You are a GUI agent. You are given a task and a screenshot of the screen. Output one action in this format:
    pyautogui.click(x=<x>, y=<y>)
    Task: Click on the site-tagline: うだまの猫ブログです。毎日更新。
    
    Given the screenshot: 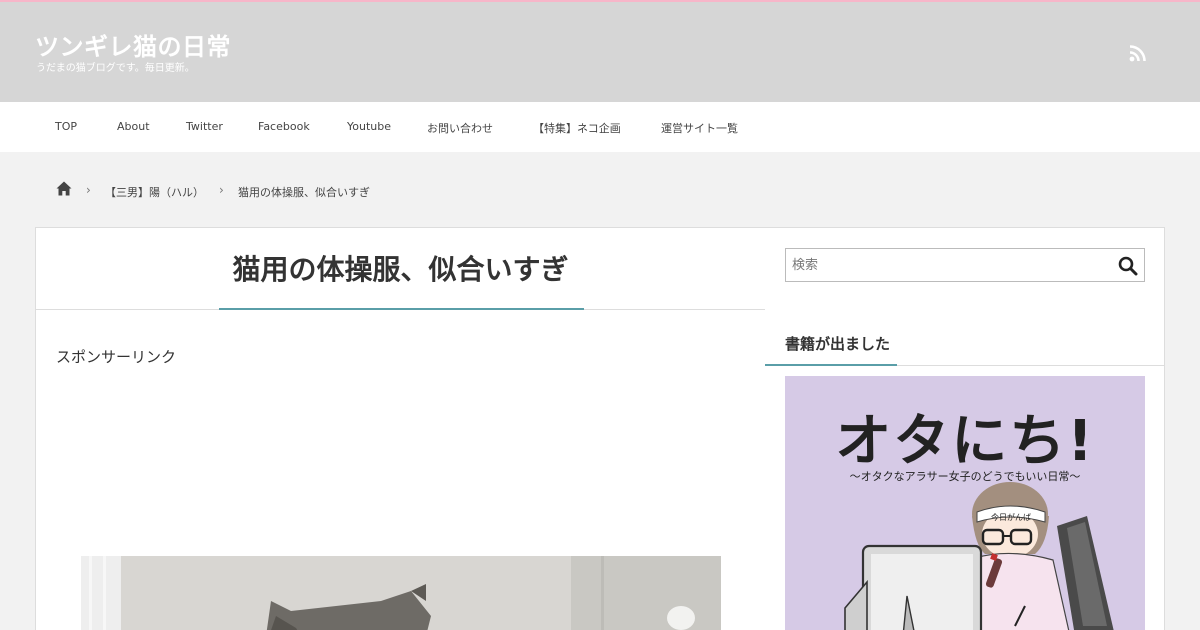 What is the action you would take?
    pyautogui.click(x=115, y=68)
    